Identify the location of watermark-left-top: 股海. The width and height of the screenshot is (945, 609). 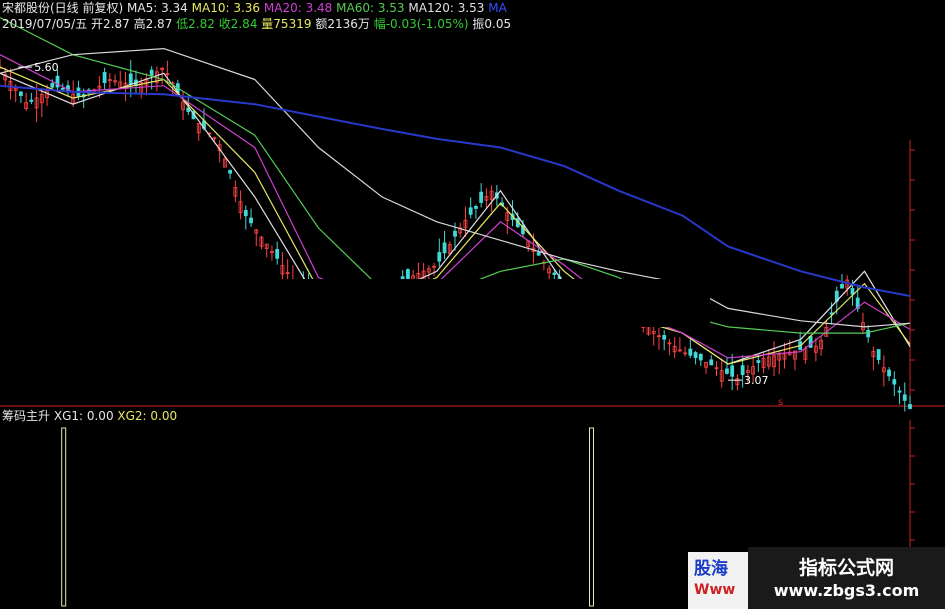
(711, 569).